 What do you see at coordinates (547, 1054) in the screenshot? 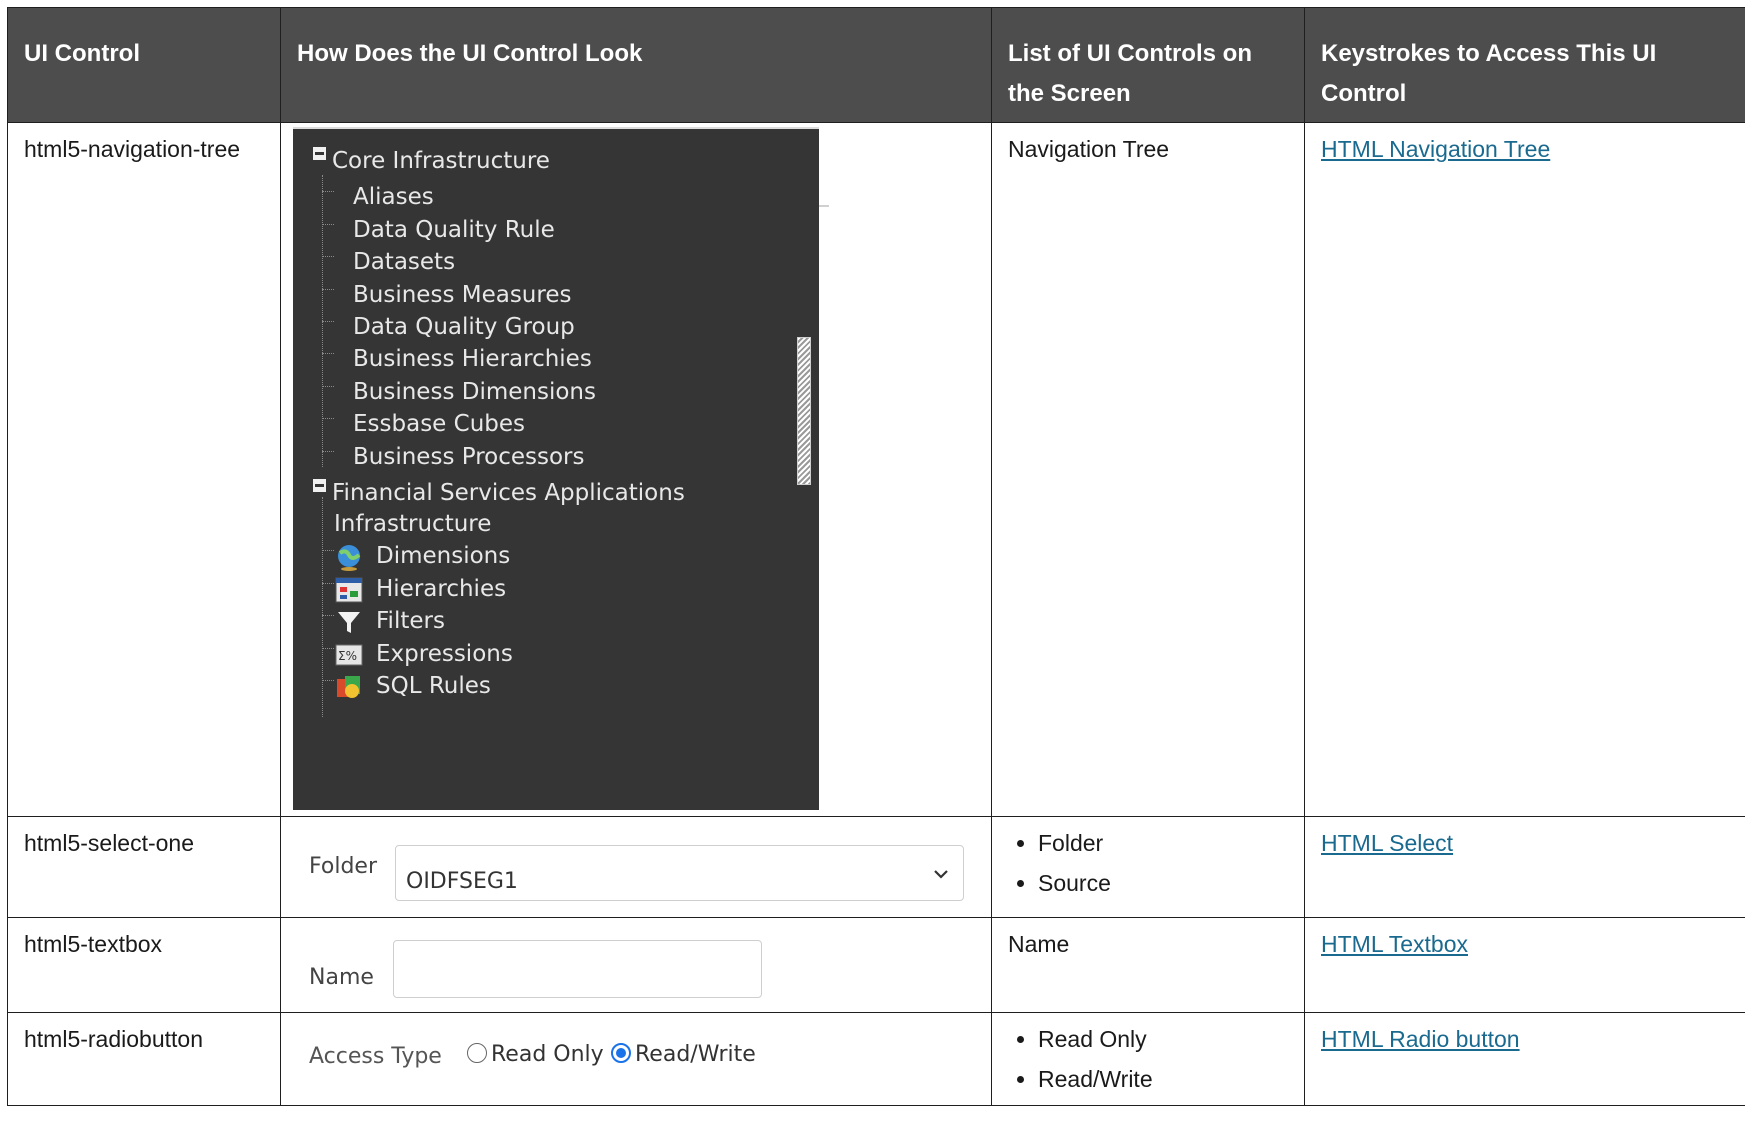
I see `radio-read-only-label: Read Only` at bounding box center [547, 1054].